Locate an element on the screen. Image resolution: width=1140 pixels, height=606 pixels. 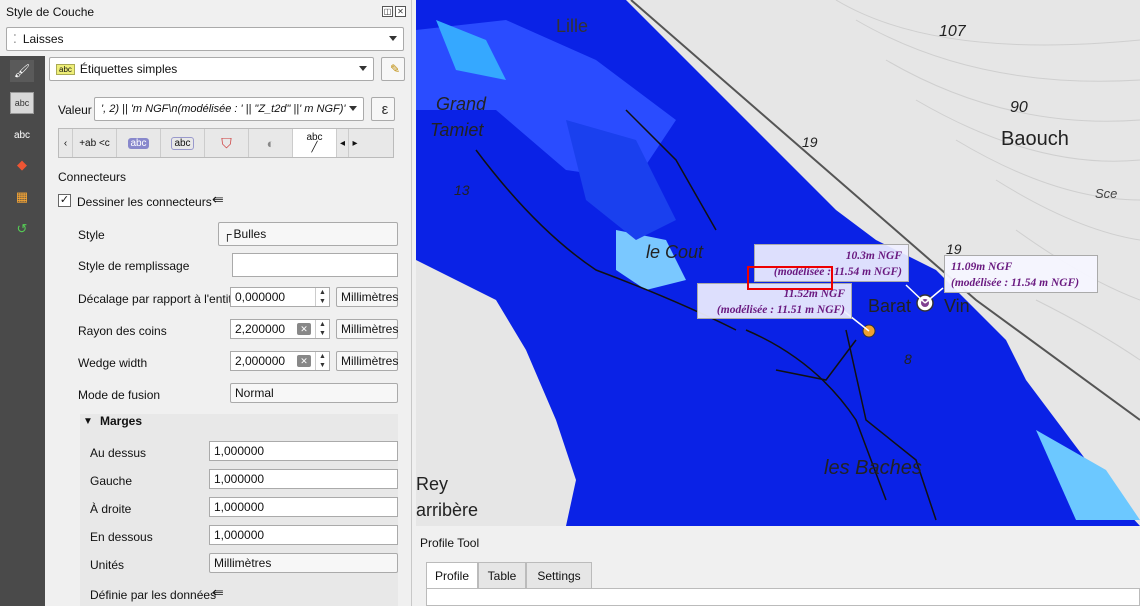
margin-left-input: 1,000000 is located at coordinates (303, 479).